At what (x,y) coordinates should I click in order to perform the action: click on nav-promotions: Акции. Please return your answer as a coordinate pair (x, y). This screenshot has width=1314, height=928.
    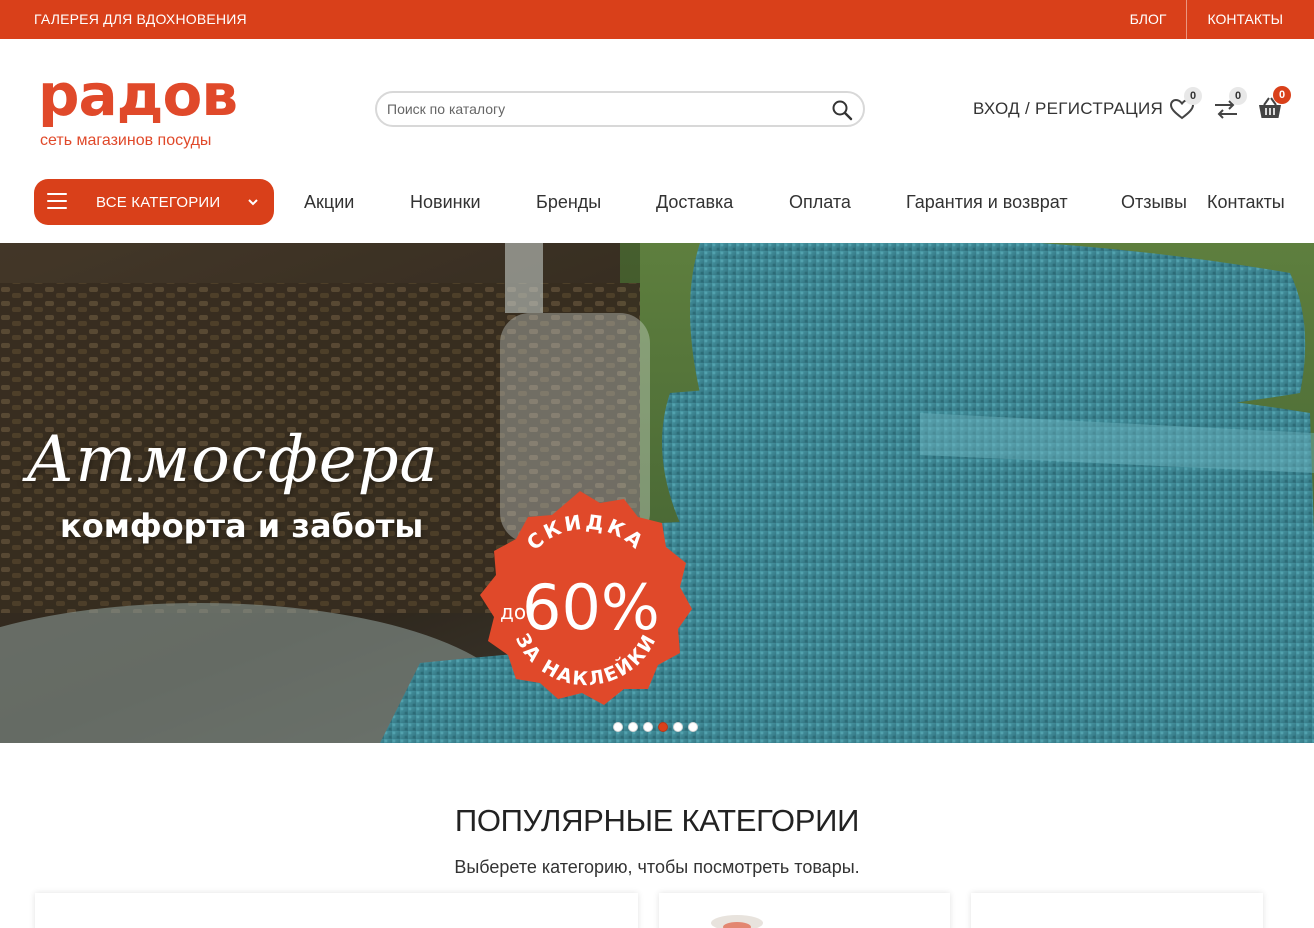
    Looking at the image, I should click on (329, 202).